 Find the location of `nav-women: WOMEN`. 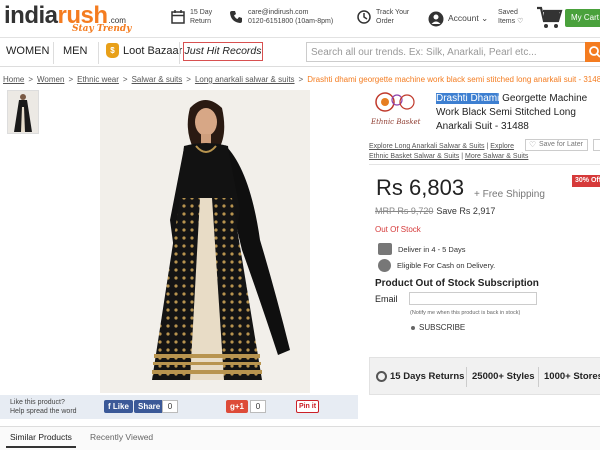

nav-women: WOMEN is located at coordinates (27, 51).